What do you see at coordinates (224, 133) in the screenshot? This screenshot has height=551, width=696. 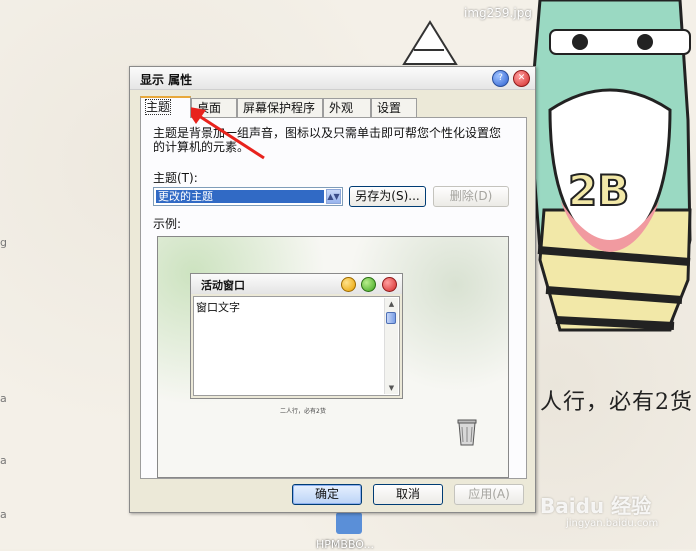 I see `annotation-arrow-icon` at bounding box center [224, 133].